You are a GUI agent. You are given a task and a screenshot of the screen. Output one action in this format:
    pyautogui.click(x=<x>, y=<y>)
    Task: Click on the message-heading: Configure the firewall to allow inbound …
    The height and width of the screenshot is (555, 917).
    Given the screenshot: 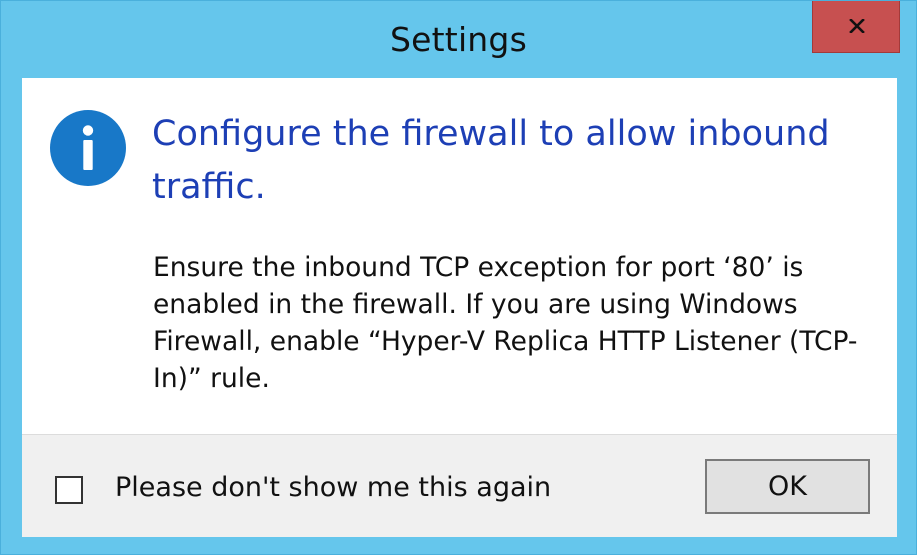 What is the action you would take?
    pyautogui.click(x=491, y=160)
    